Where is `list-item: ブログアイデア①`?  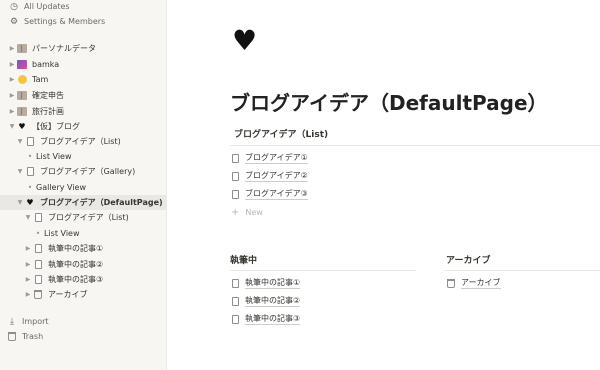
list-item: ブログアイデア① is located at coordinates (270, 158).